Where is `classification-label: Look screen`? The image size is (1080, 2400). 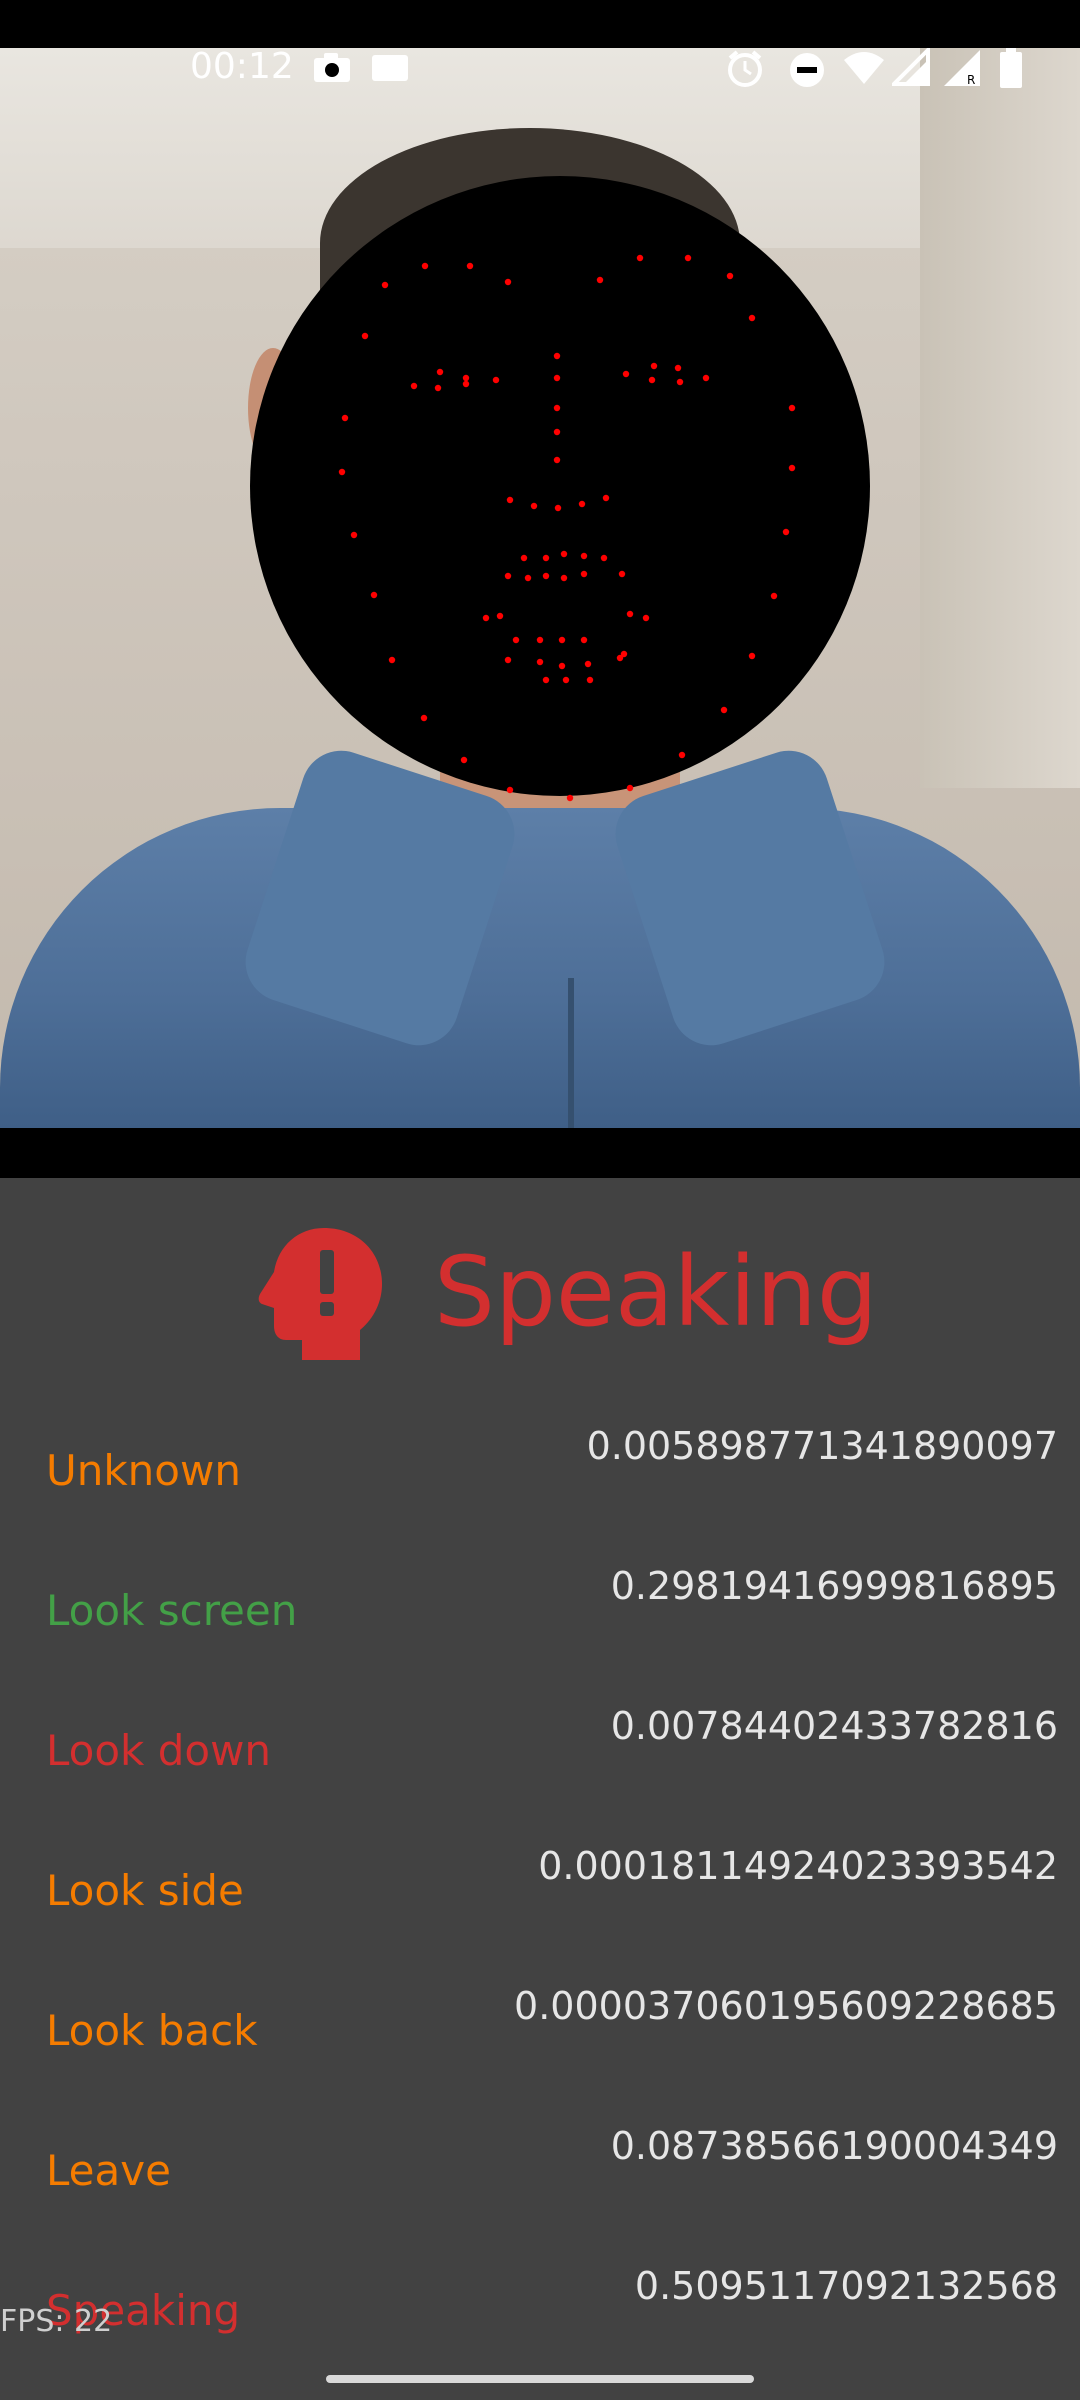 classification-label: Look screen is located at coordinates (172, 1610).